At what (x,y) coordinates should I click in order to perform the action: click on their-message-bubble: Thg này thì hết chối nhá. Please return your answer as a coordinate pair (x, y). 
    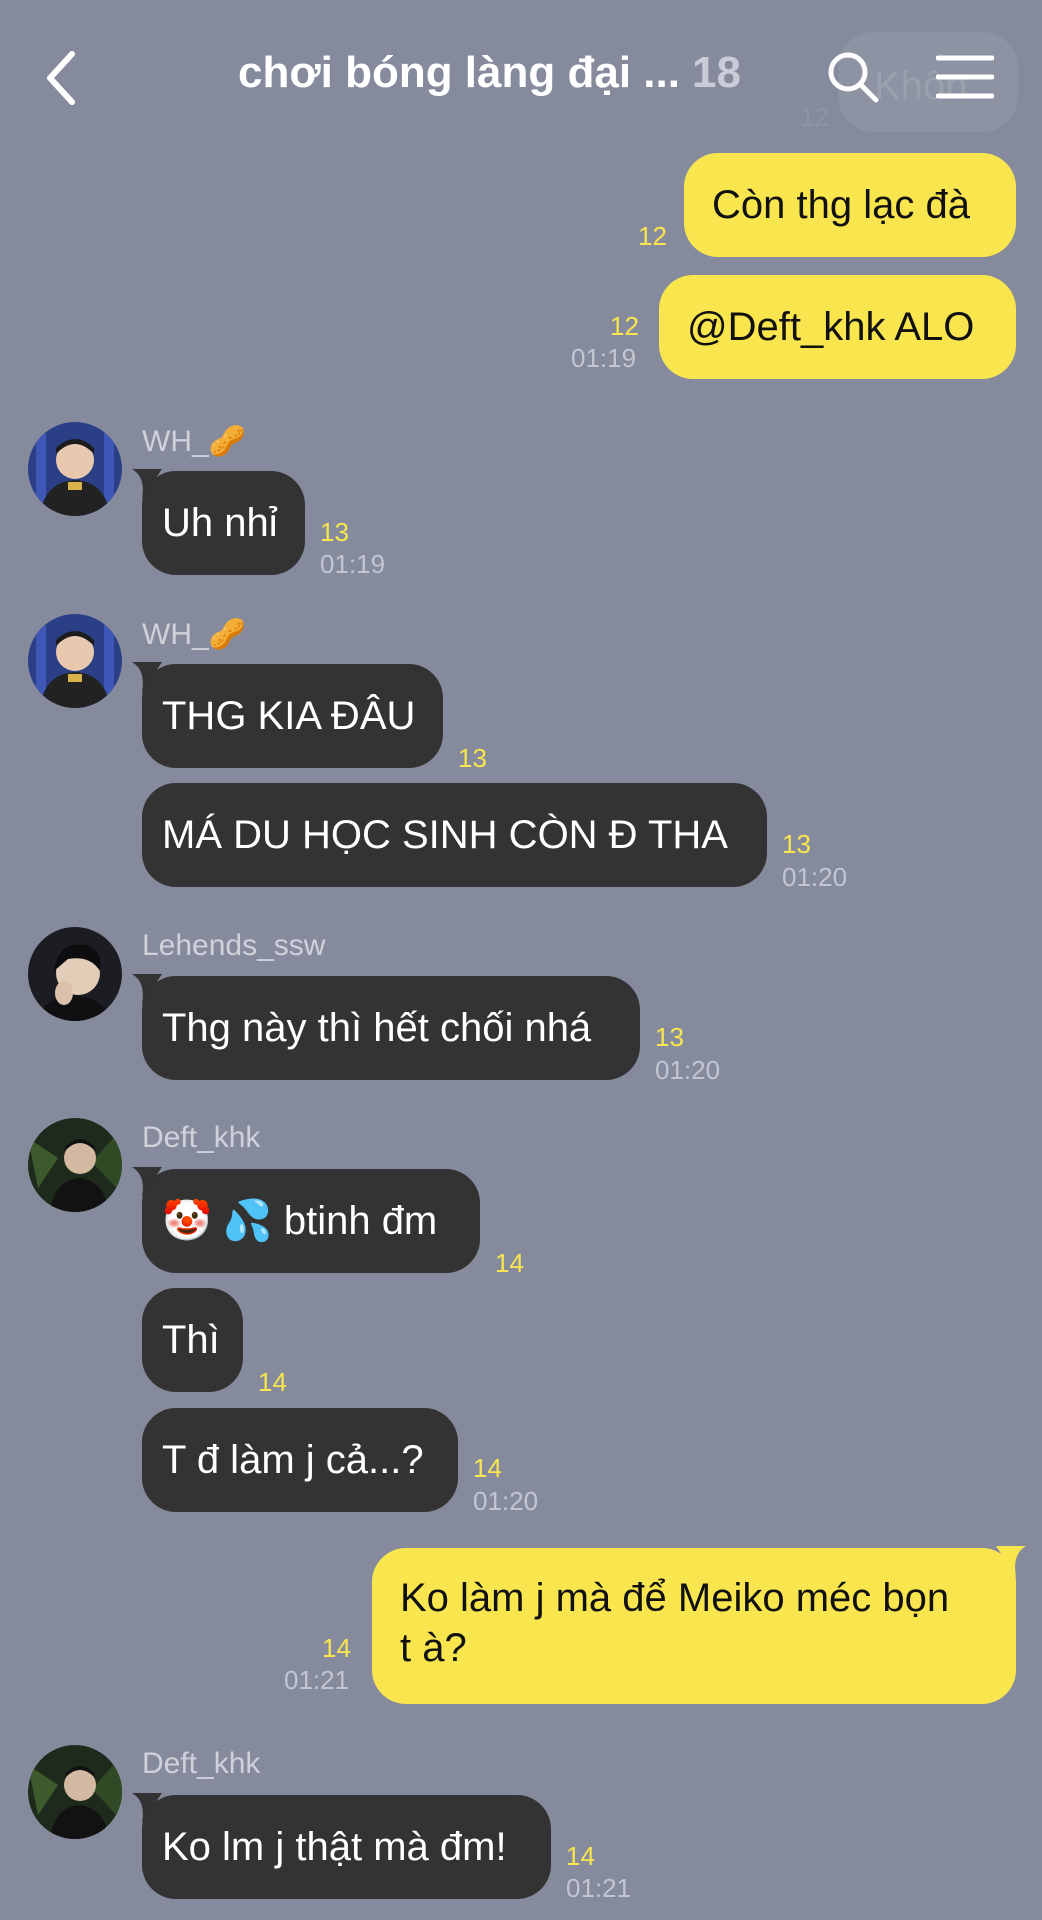
    Looking at the image, I should click on (391, 1028).